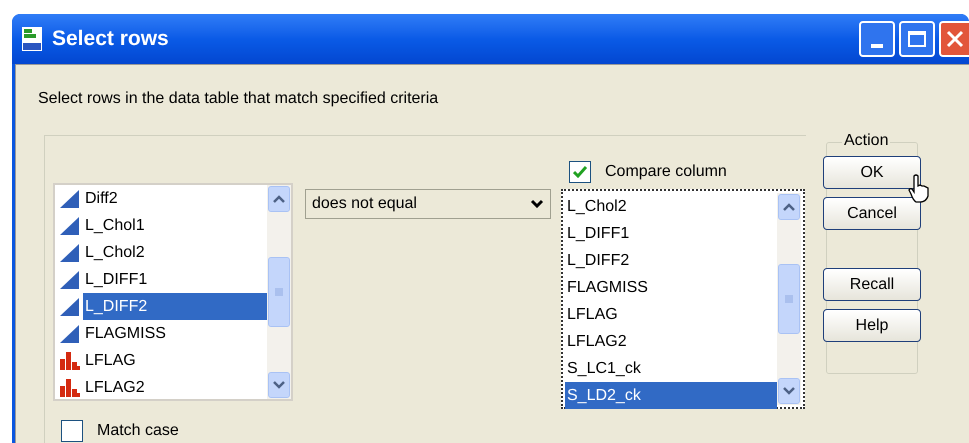 This screenshot has width=969, height=443. What do you see at coordinates (666, 172) in the screenshot?
I see `compare-column-label: Compare column` at bounding box center [666, 172].